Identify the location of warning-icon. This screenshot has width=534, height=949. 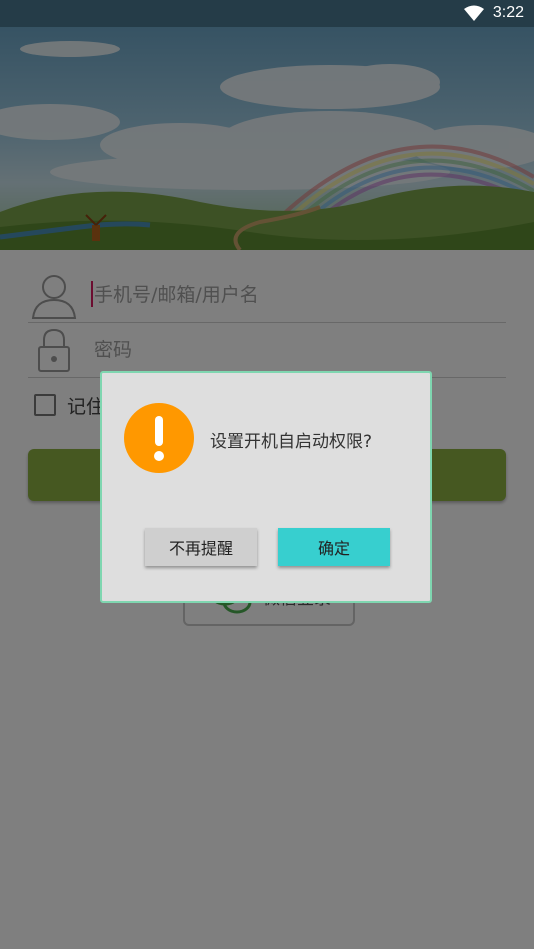
(159, 438).